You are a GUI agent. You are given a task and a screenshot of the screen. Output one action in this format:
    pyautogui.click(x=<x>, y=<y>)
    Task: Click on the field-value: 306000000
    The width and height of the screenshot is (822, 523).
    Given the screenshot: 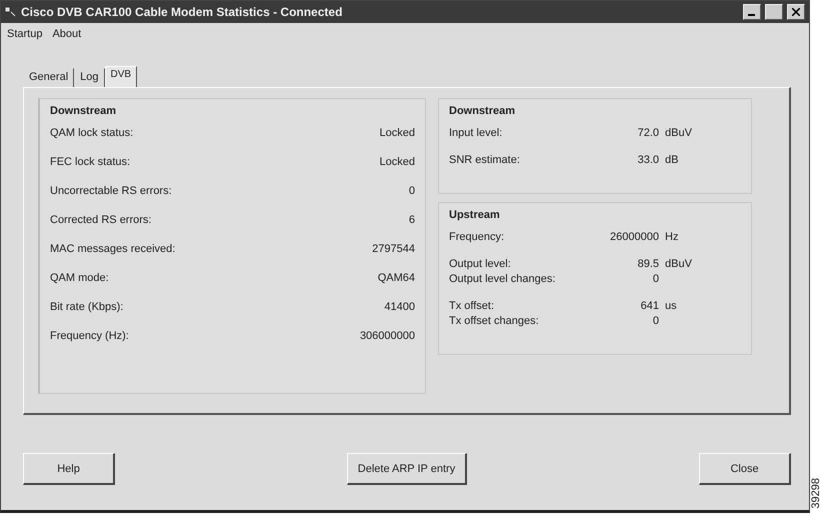 What is the action you would take?
    pyautogui.click(x=387, y=337)
    